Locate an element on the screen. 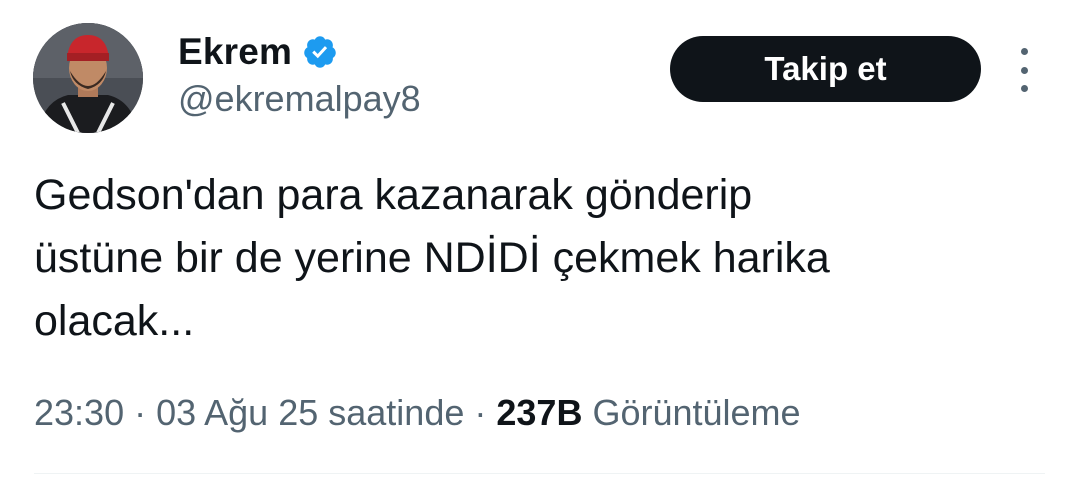  avatar is located at coordinates (88, 78).